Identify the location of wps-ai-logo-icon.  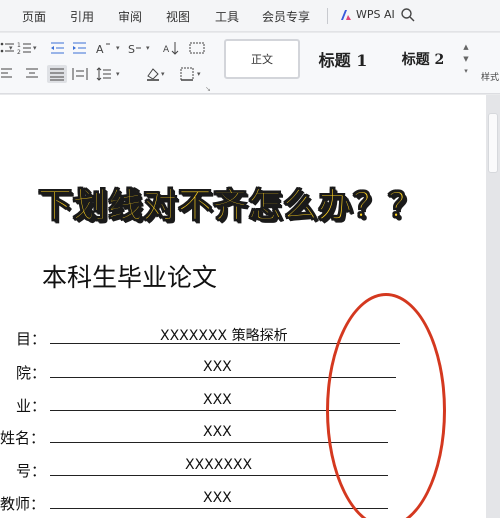
(346, 14).